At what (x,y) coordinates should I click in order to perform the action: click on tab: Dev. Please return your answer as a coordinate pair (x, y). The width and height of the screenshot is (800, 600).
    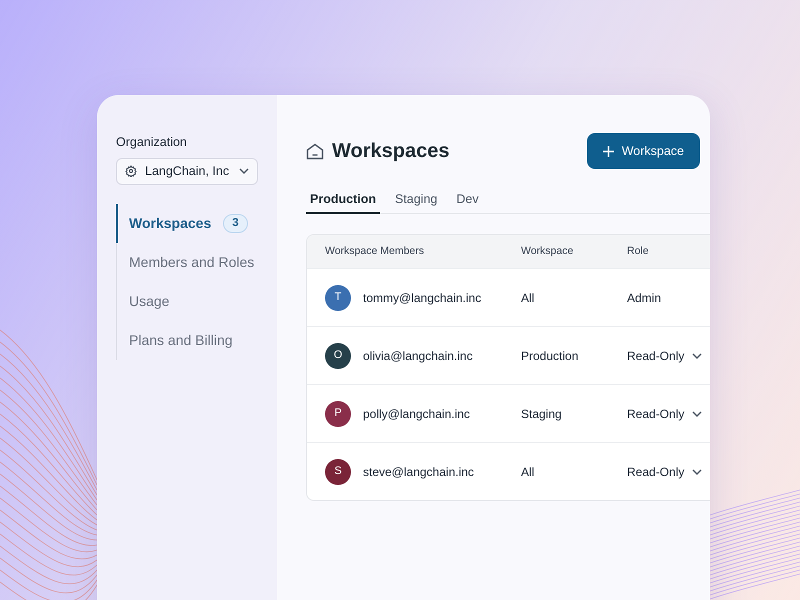
    Looking at the image, I should click on (467, 200).